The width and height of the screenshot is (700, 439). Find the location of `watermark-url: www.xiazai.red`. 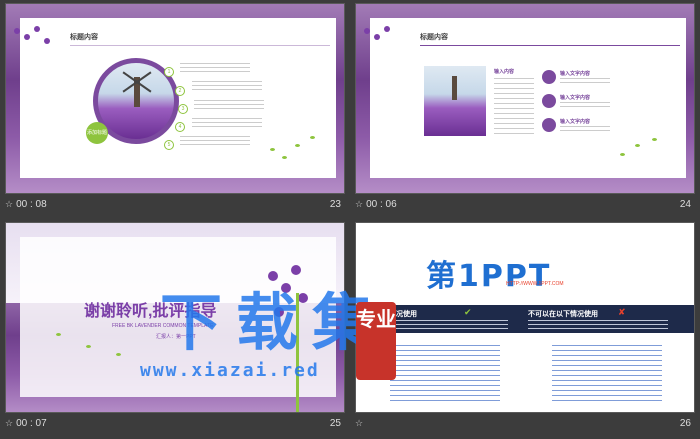

watermark-url: www.xiazai.red is located at coordinates (230, 370).